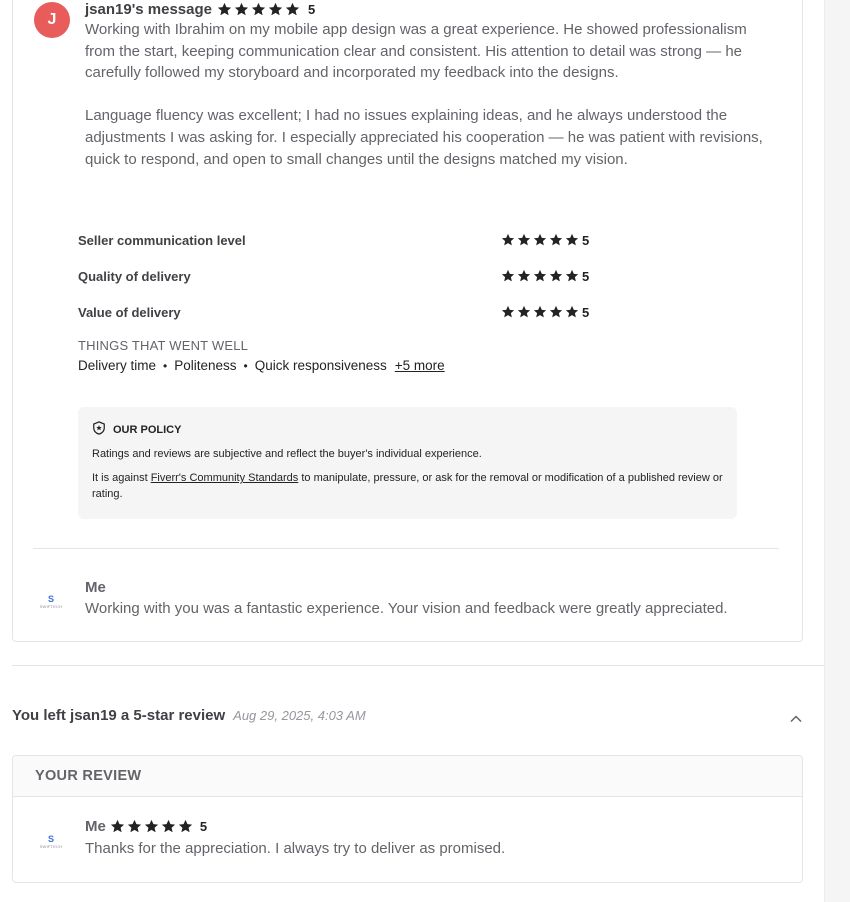  Describe the element at coordinates (117, 365) in the screenshot. I see `went-well-item: Delivery time` at that location.